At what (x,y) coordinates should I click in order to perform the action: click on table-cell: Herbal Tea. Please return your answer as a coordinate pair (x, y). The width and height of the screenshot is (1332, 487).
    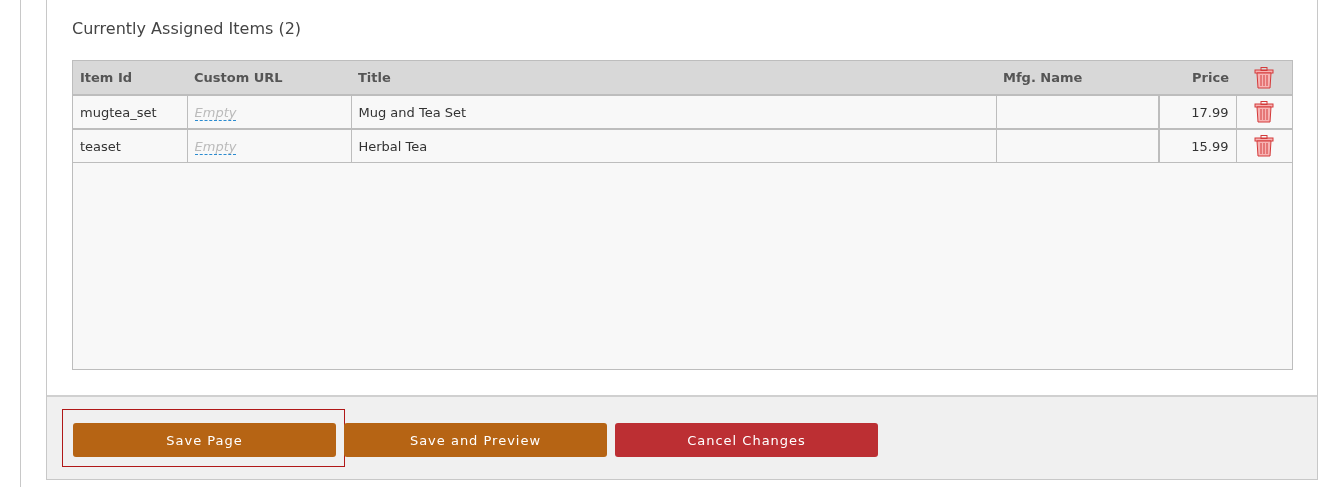
    Looking at the image, I should click on (393, 146).